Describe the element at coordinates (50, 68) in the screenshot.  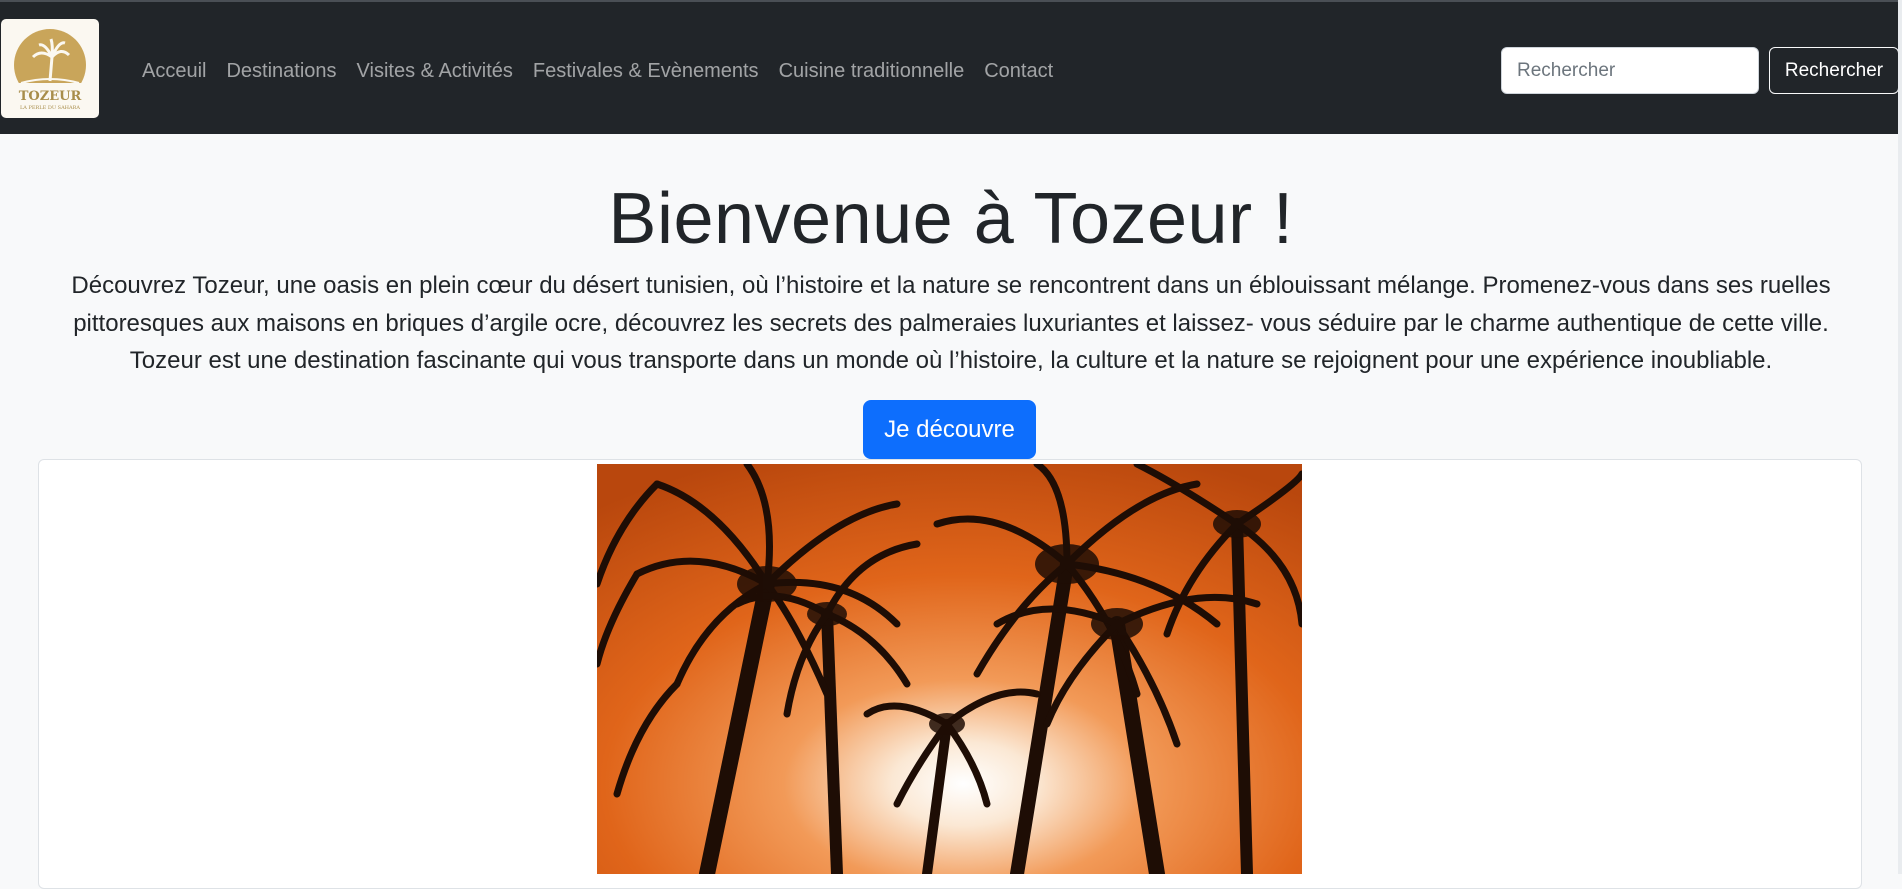
I see `brand-logo: TOZEUR LA PERLE DU SAHARA` at that location.